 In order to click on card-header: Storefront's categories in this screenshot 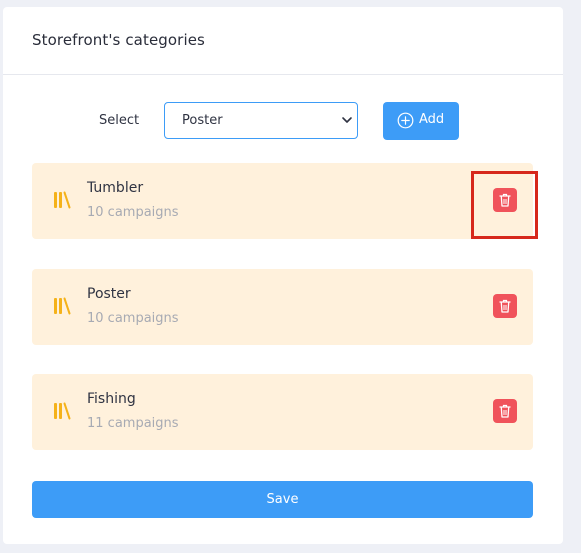, I will do `click(283, 41)`.